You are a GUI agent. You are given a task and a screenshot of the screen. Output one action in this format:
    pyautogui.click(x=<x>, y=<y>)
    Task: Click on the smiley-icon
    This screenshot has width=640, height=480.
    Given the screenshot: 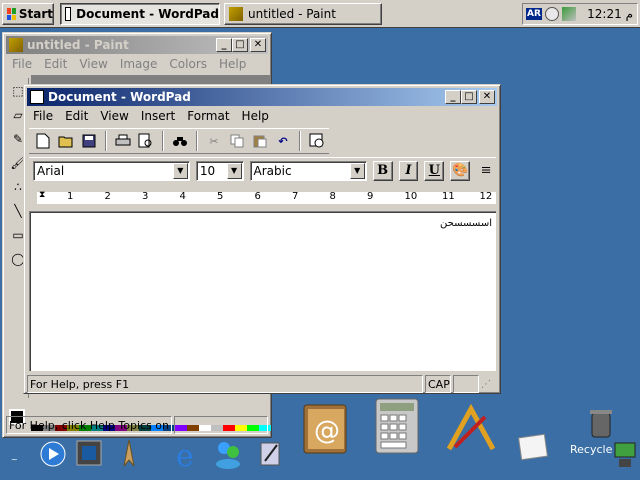 What is the action you would take?
    pyautogui.click(x=551, y=14)
    